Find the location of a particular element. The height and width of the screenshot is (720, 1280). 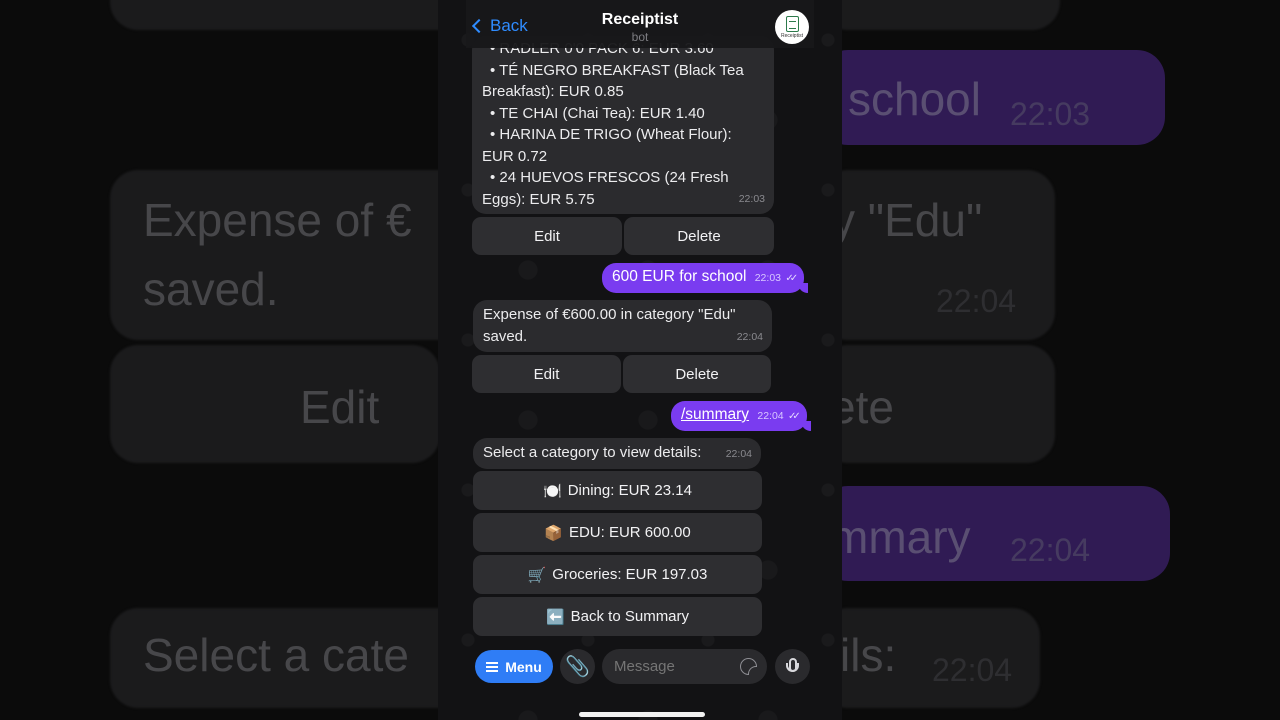

category-message: Select a category to view details: 22:04 is located at coordinates (617, 453).